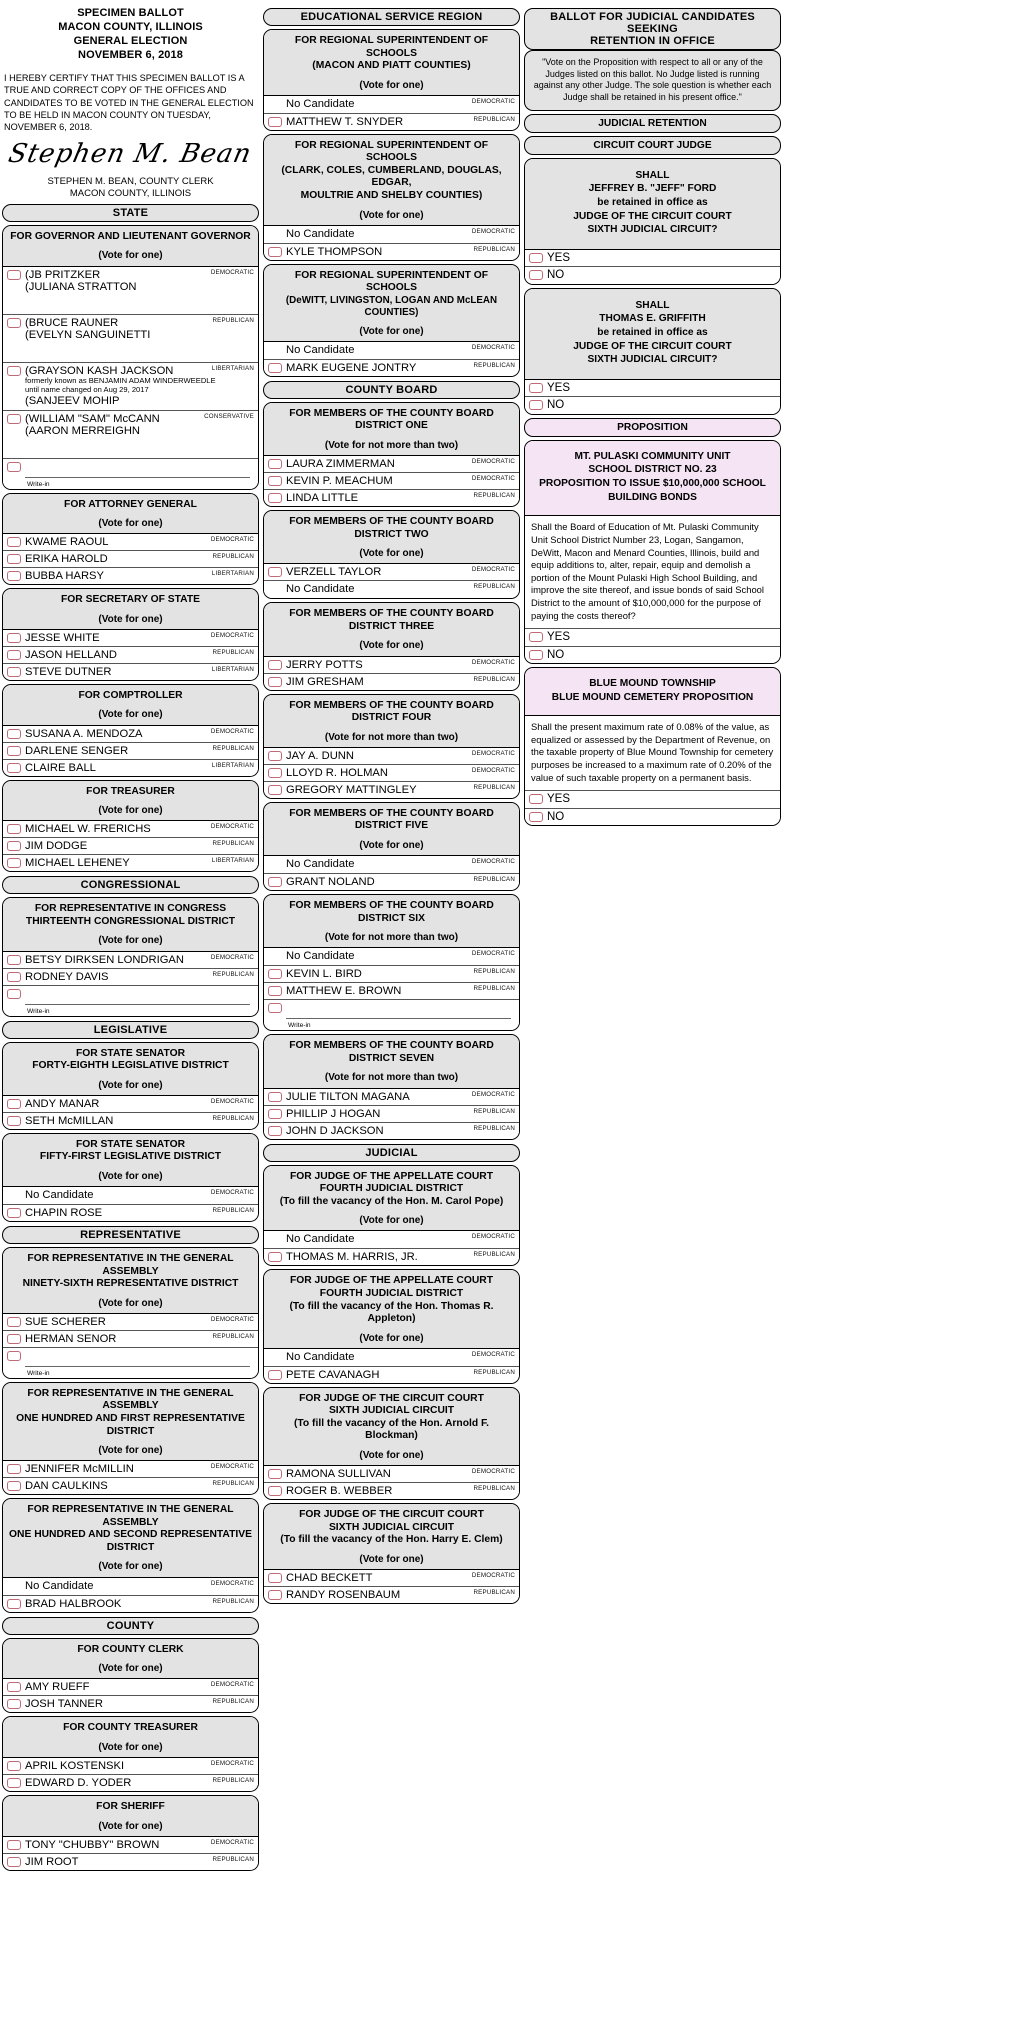 The width and height of the screenshot is (1015, 2042). What do you see at coordinates (130, 1783) in the screenshot?
I see `candidate-row: EDWARD D. YODER REPUBLICAN` at bounding box center [130, 1783].